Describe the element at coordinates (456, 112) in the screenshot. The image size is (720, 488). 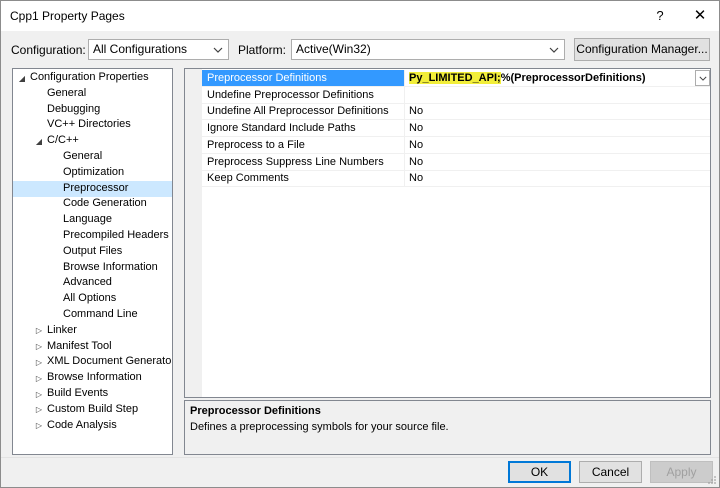
I see `property-row: Undefine All Preprocessor Definitions No` at that location.